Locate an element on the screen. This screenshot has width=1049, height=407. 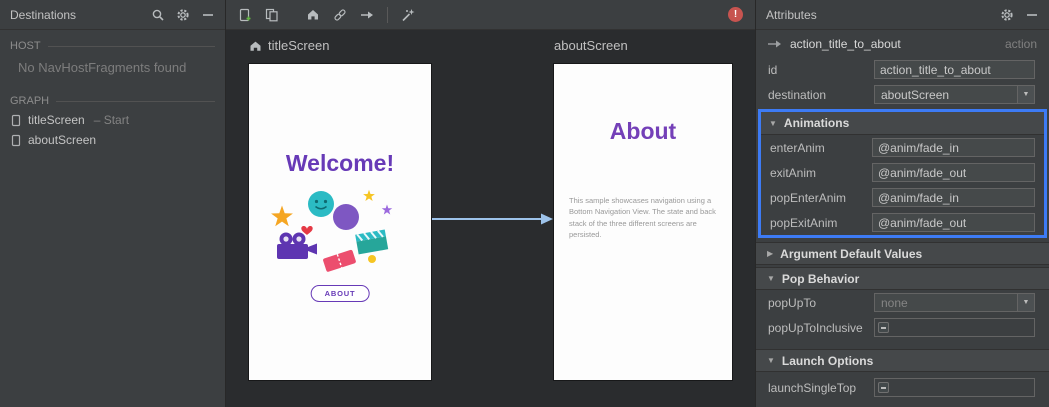
destination-dropdown: aboutScreen ▼ is located at coordinates (954, 94).